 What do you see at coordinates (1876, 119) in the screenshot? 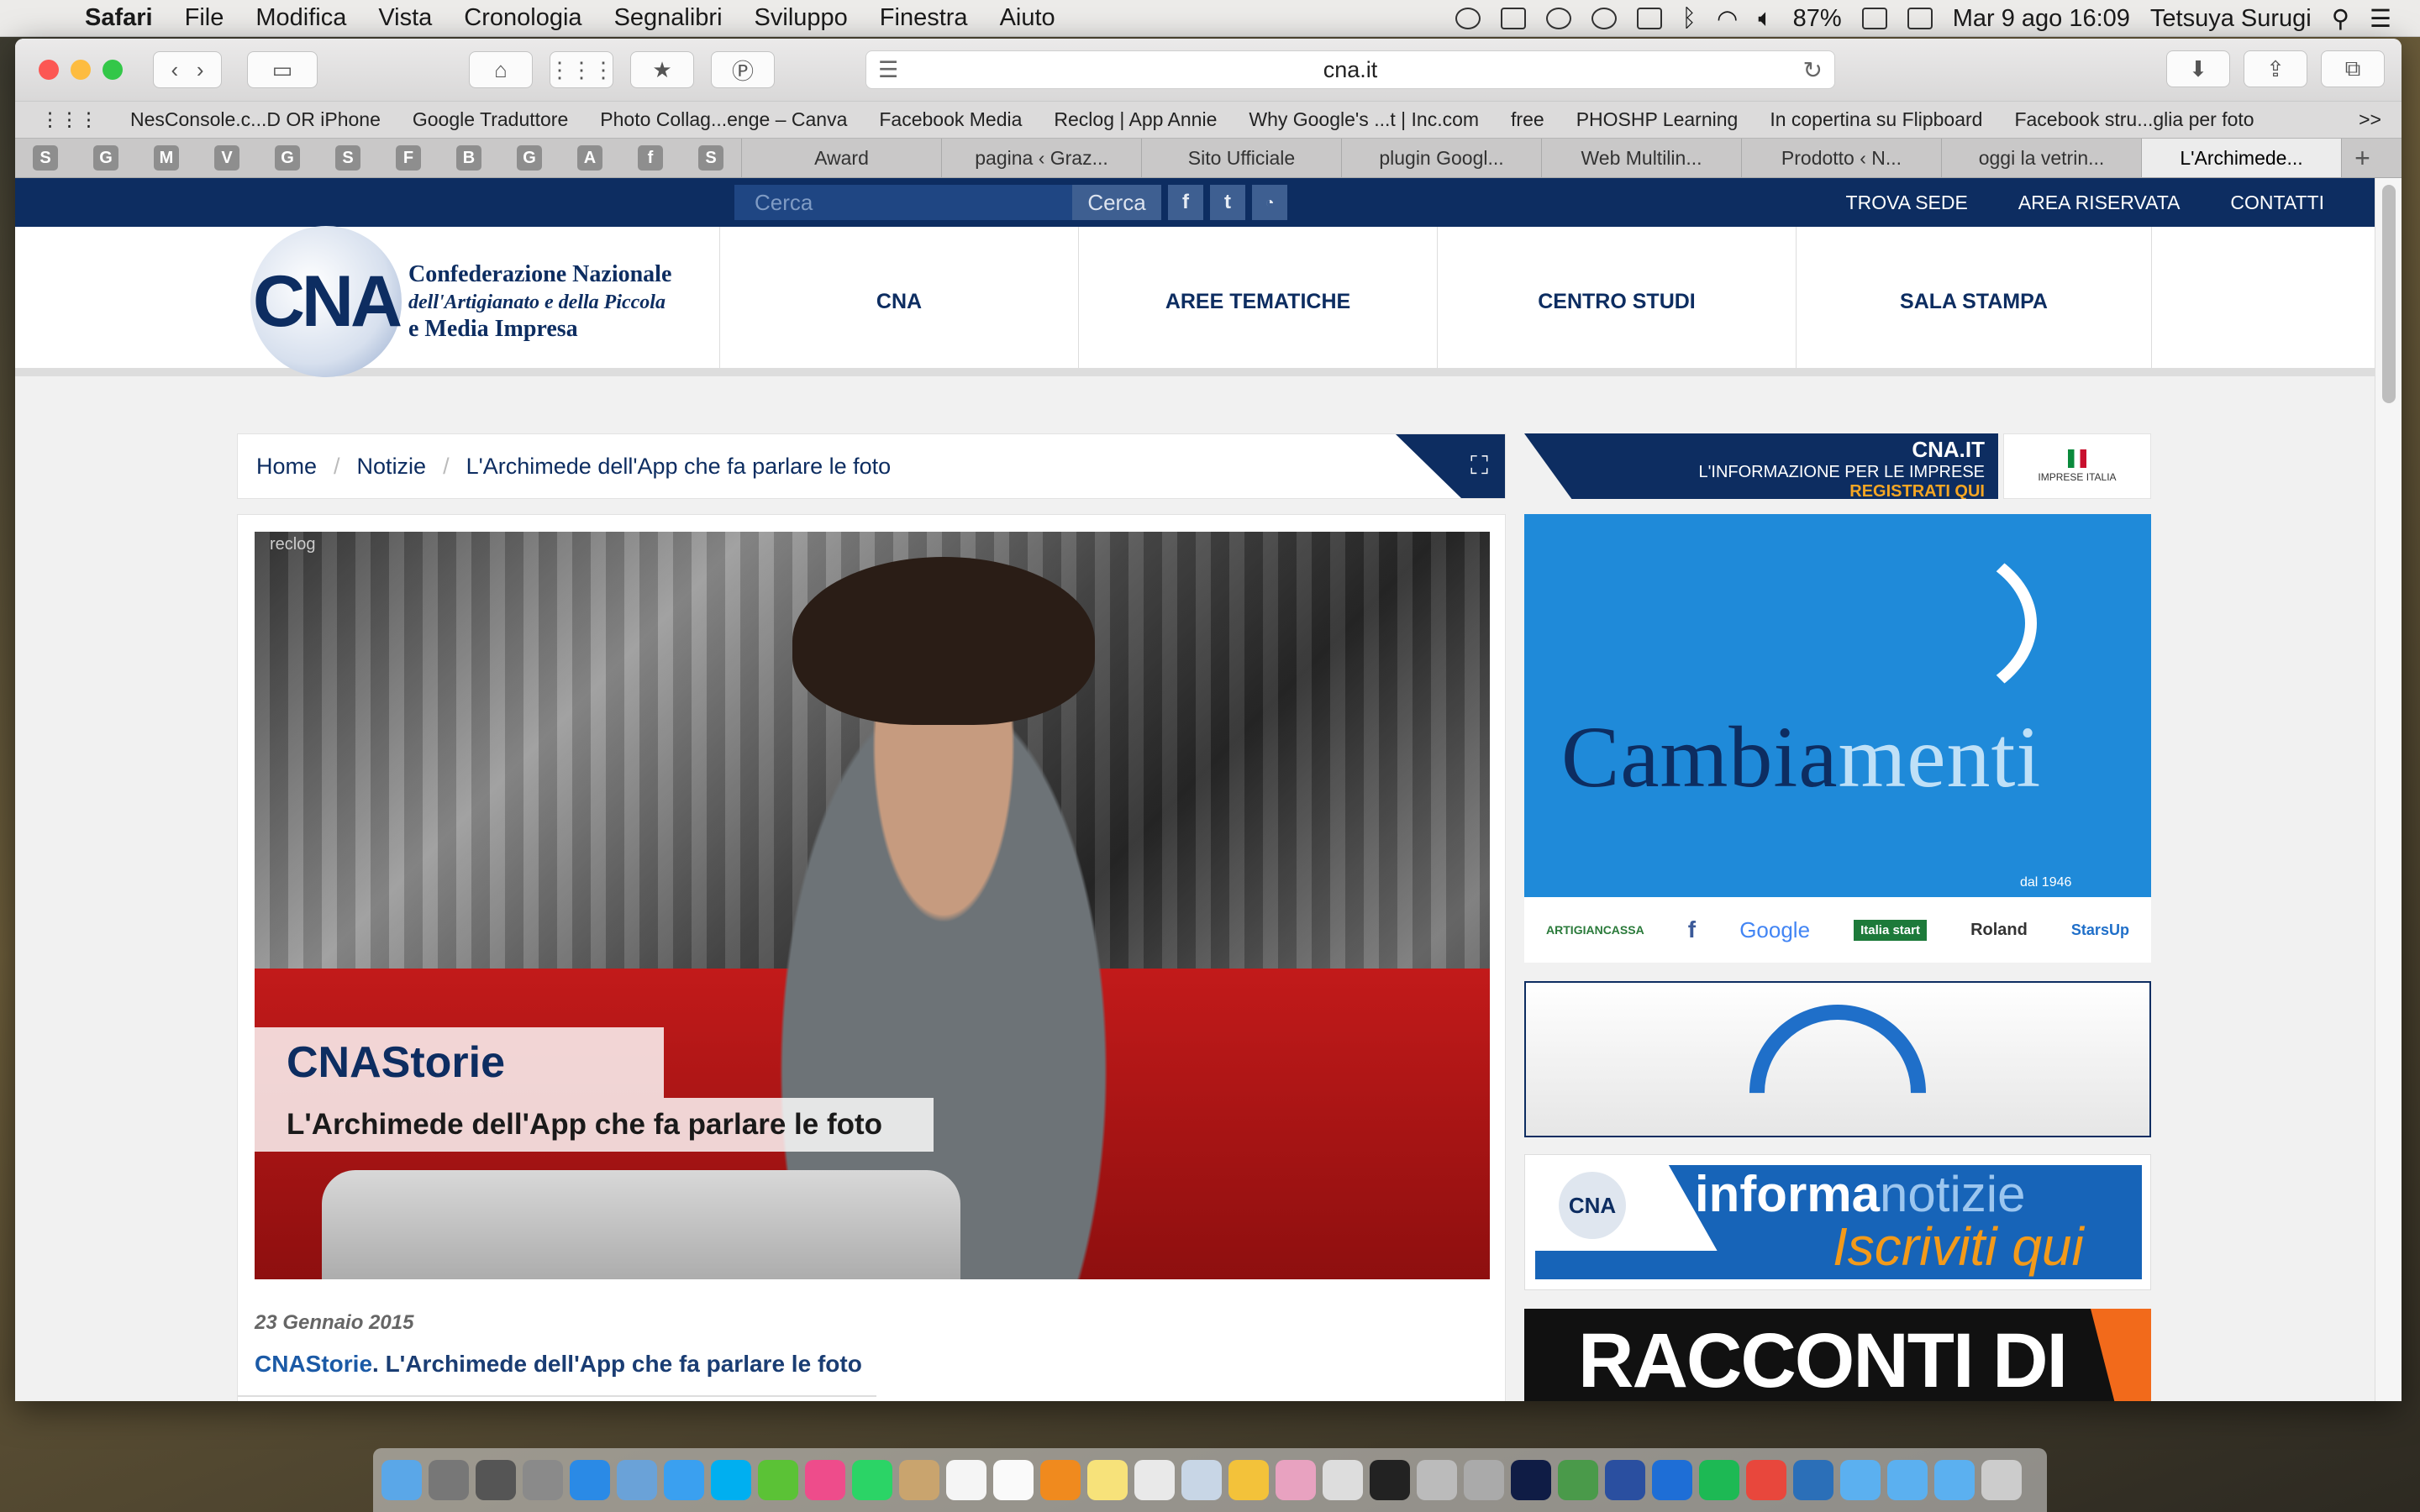
I see `favorite-link: In copertina su Flipboard` at bounding box center [1876, 119].